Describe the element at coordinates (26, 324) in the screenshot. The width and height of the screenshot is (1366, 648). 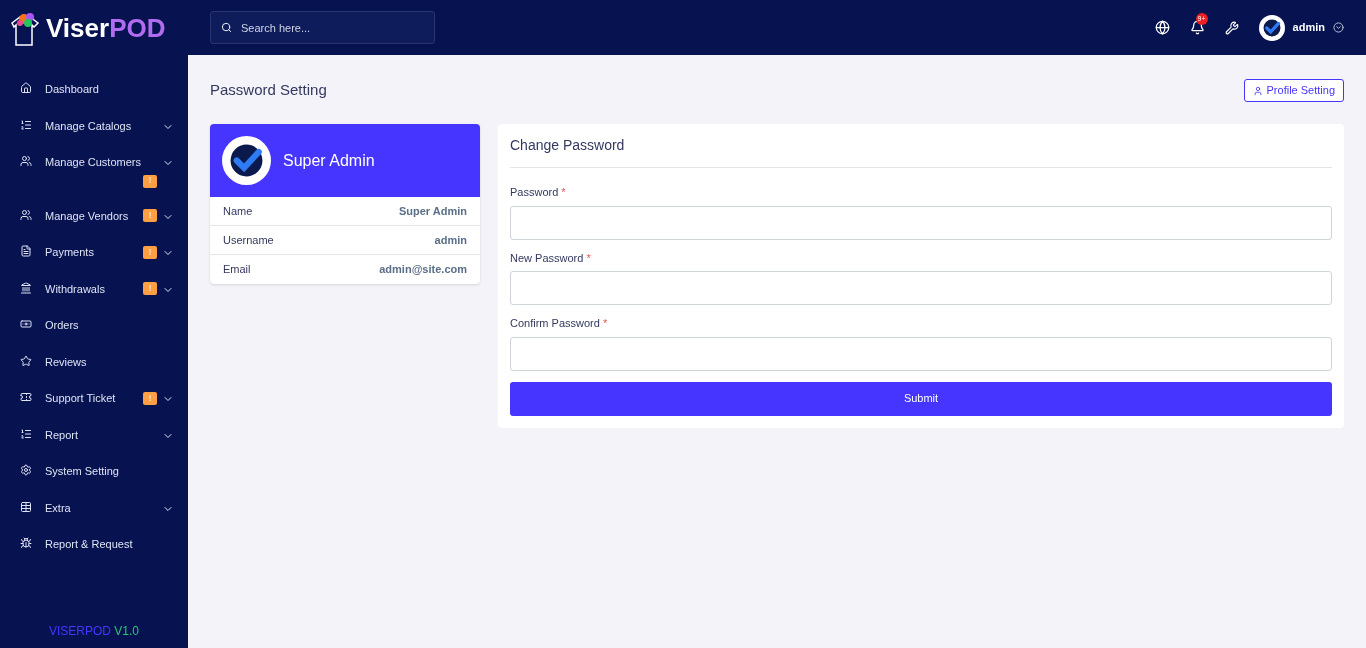
I see `banknote-icon` at that location.